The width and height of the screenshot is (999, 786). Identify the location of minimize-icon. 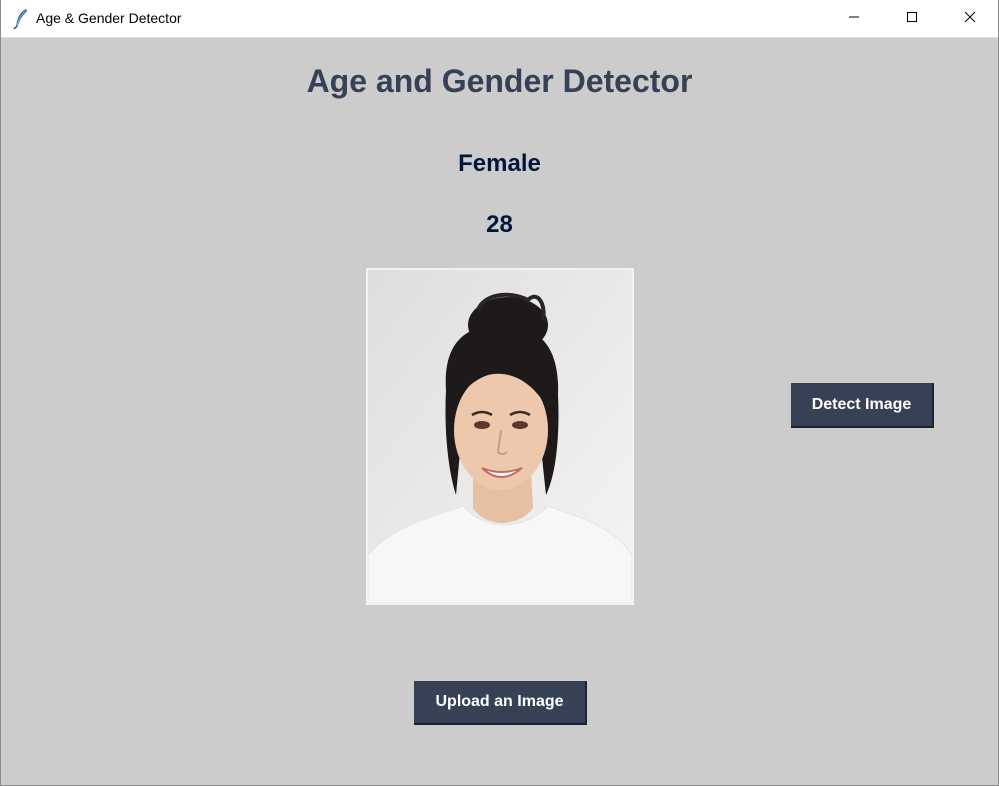
(854, 19).